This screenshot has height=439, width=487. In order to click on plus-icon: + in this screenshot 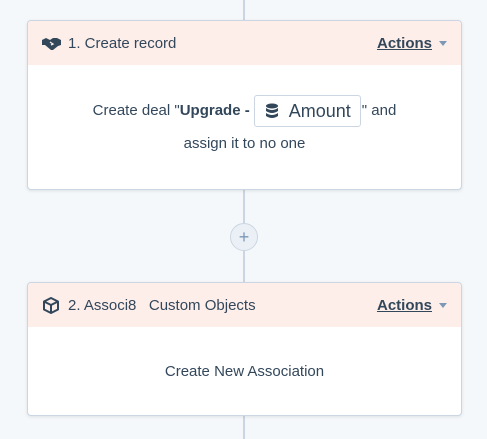, I will do `click(244, 236)`.